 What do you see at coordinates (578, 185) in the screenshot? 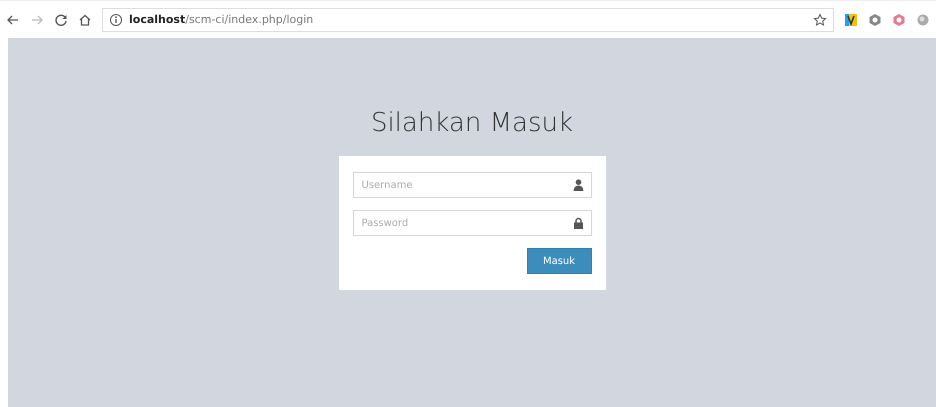
I see `user-icon` at bounding box center [578, 185].